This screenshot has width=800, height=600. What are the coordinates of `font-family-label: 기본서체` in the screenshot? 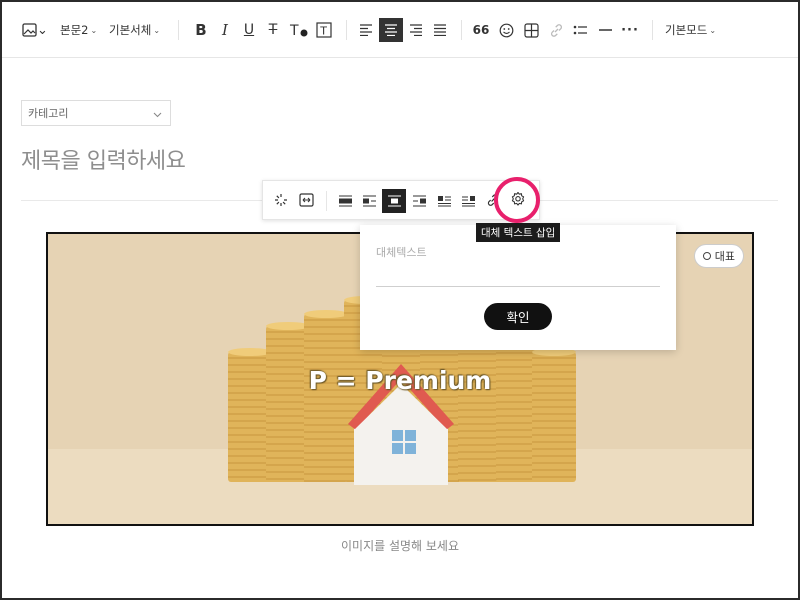 It's located at (130, 30).